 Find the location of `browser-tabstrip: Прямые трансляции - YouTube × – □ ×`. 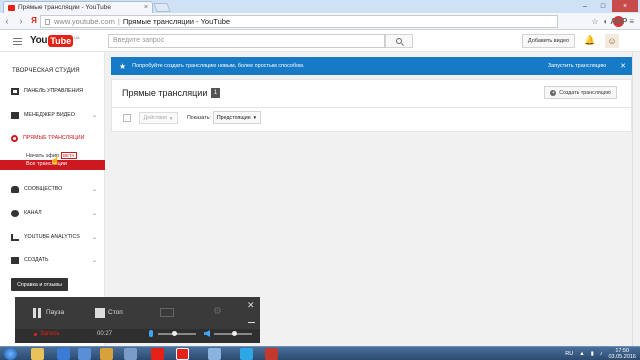

browser-tabstrip: Прямые трансляции - YouTube × – □ × is located at coordinates (320, 6).